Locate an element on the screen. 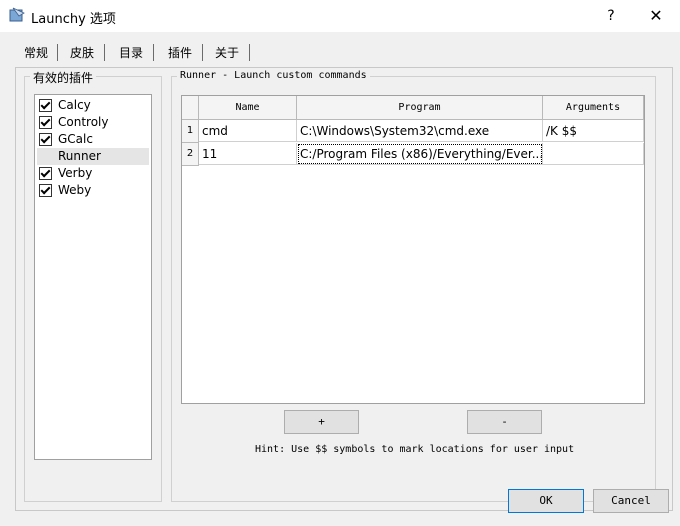 This screenshot has height=526, width=680. plugin-label: GCalc is located at coordinates (75, 139).